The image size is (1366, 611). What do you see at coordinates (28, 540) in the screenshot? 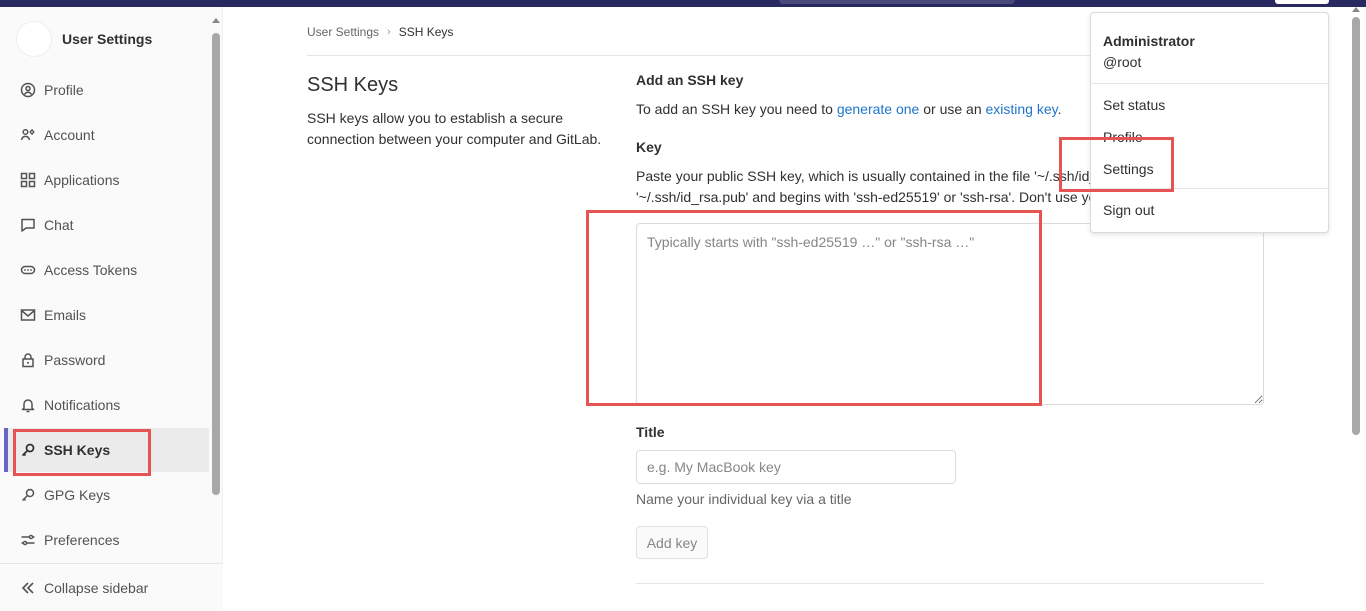
I see `preferences-icon` at bounding box center [28, 540].